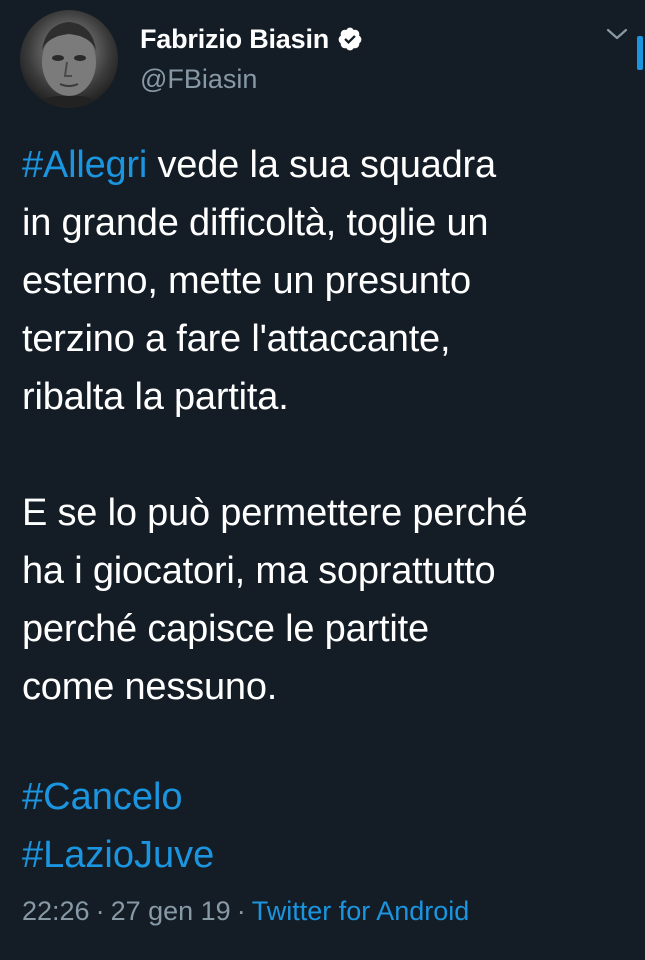 The width and height of the screenshot is (645, 960). Describe the element at coordinates (617, 34) in the screenshot. I see `chevron-down-icon` at that location.